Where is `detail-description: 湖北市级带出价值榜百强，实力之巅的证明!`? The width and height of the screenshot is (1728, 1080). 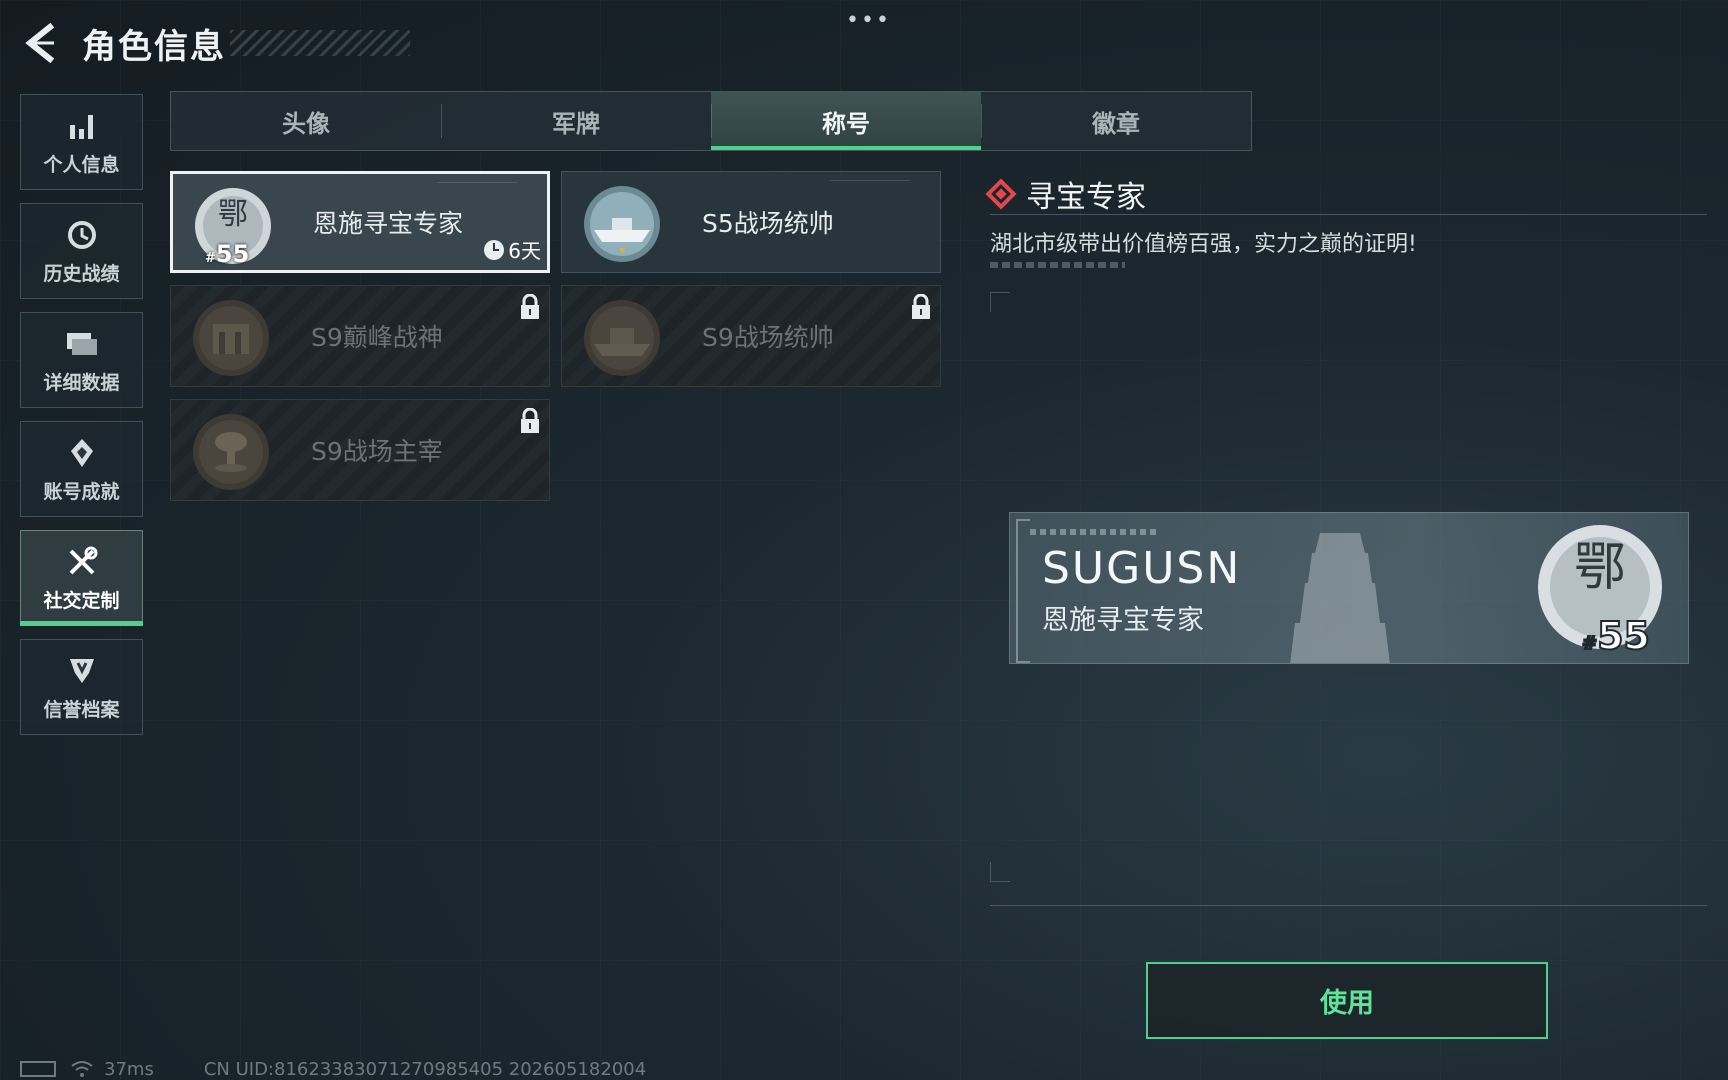
detail-description: 湖北市级带出价值榜百强，实力之巅的证明! is located at coordinates (1203, 244).